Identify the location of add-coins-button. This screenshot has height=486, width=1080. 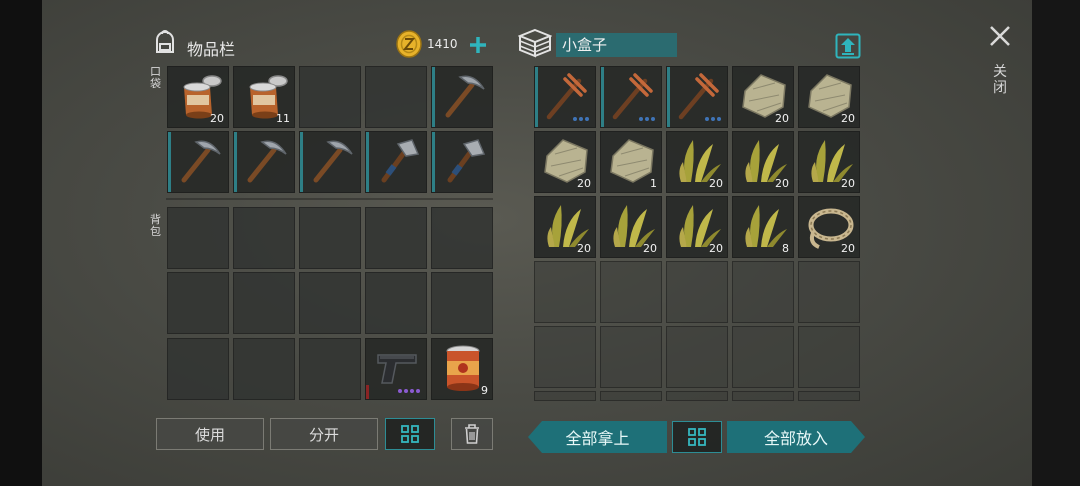
(478, 45).